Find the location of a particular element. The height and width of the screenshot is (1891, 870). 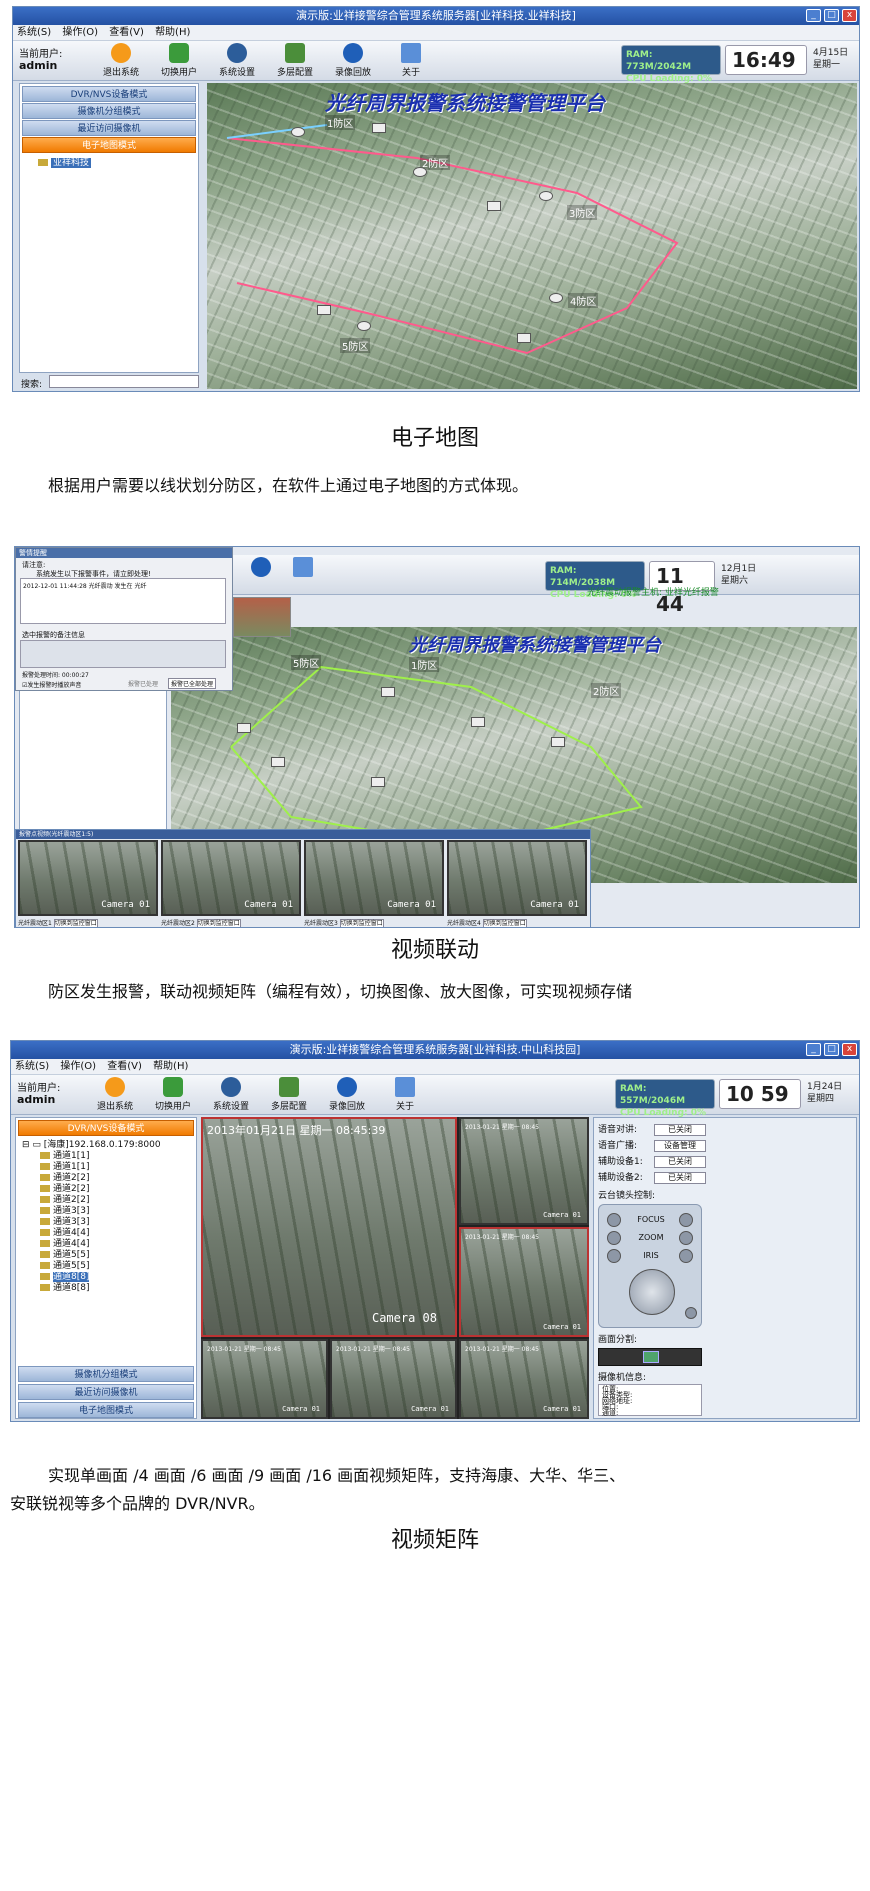

alarm-feed-3: Camera 01 is located at coordinates (374, 878).